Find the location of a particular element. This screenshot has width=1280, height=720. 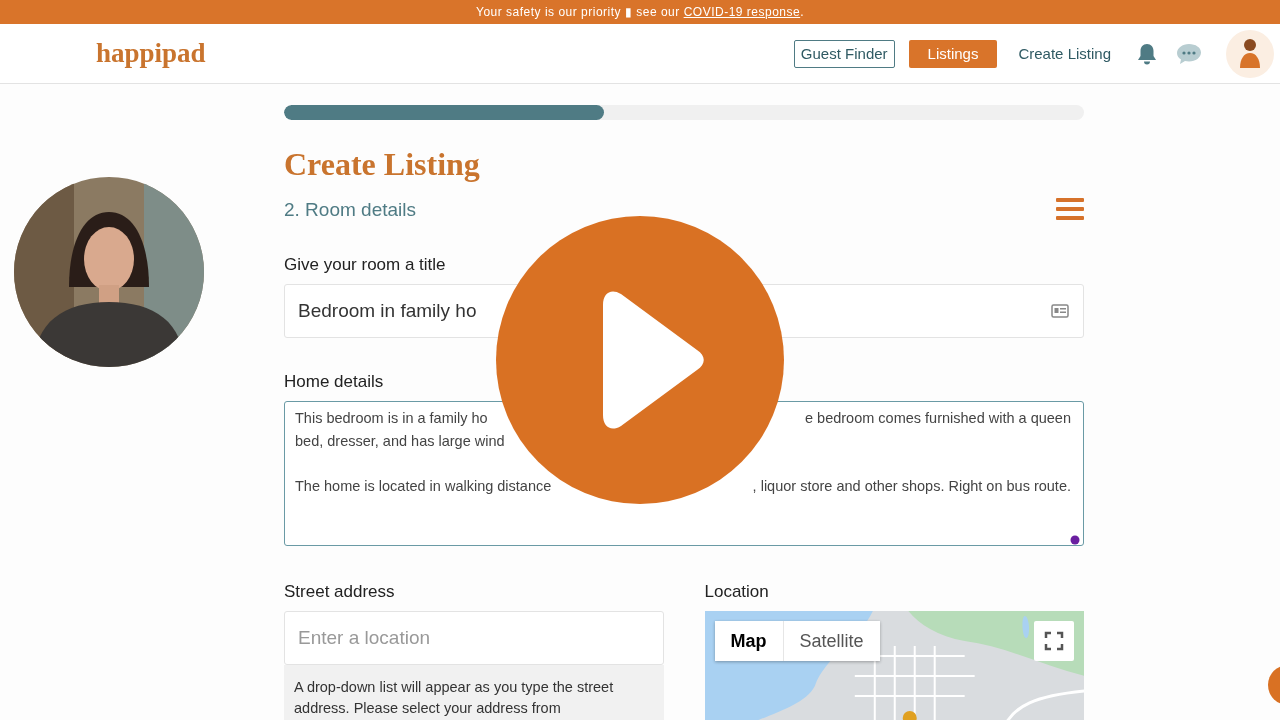

field-label: Home details is located at coordinates (334, 382).